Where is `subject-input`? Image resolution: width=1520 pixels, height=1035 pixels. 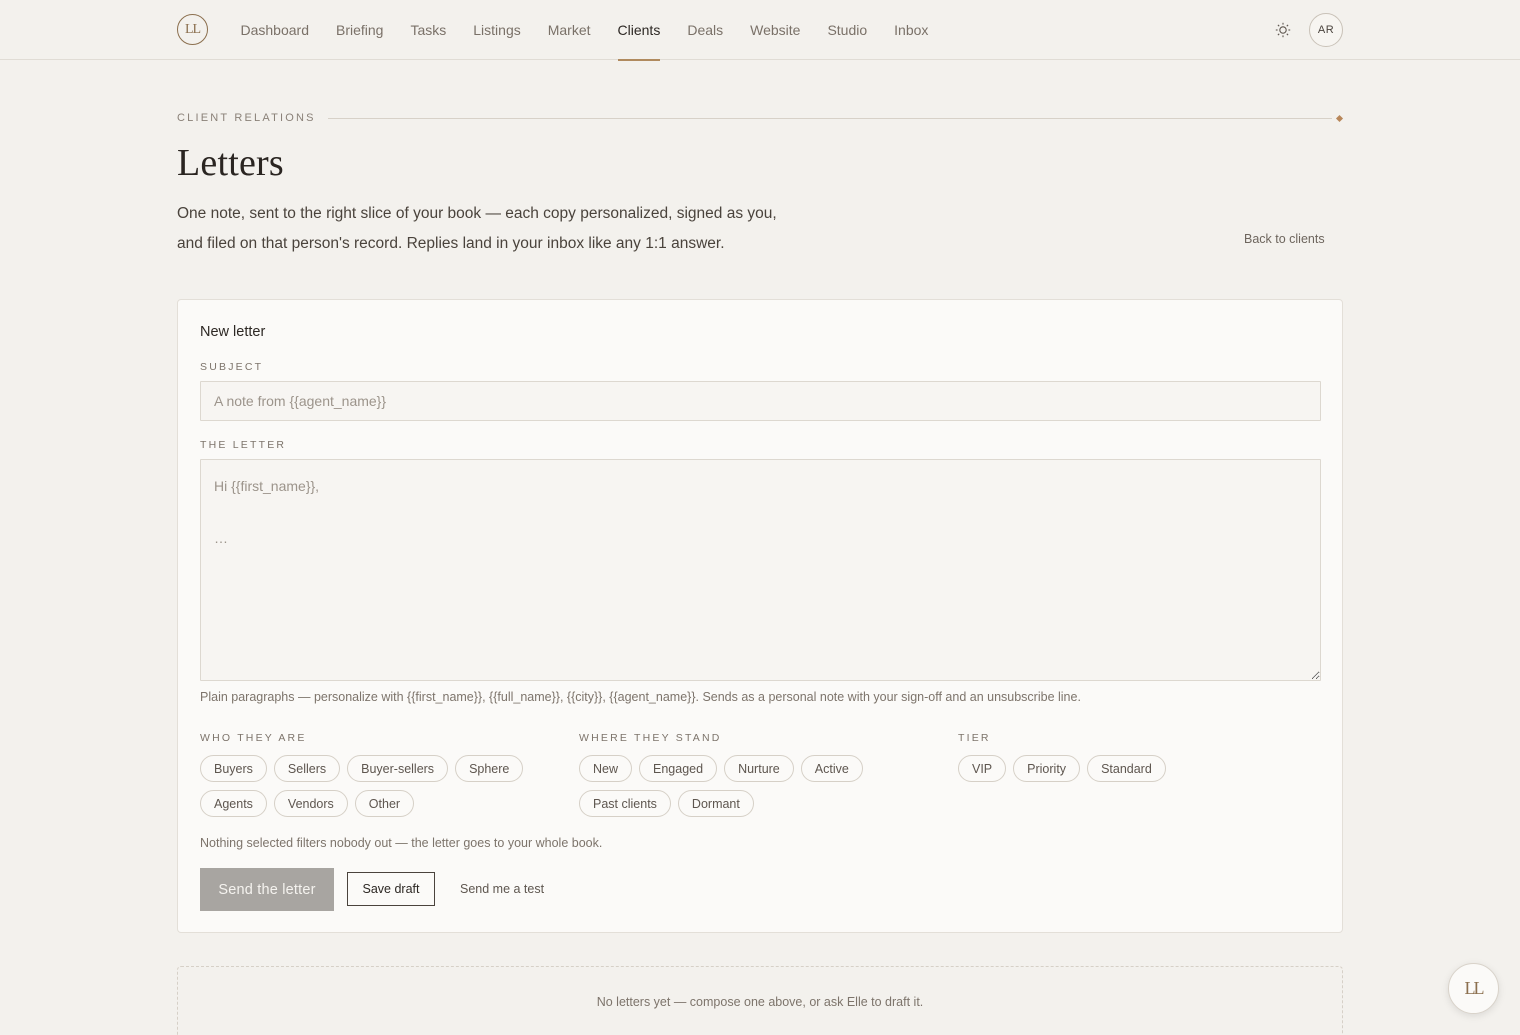 subject-input is located at coordinates (760, 401).